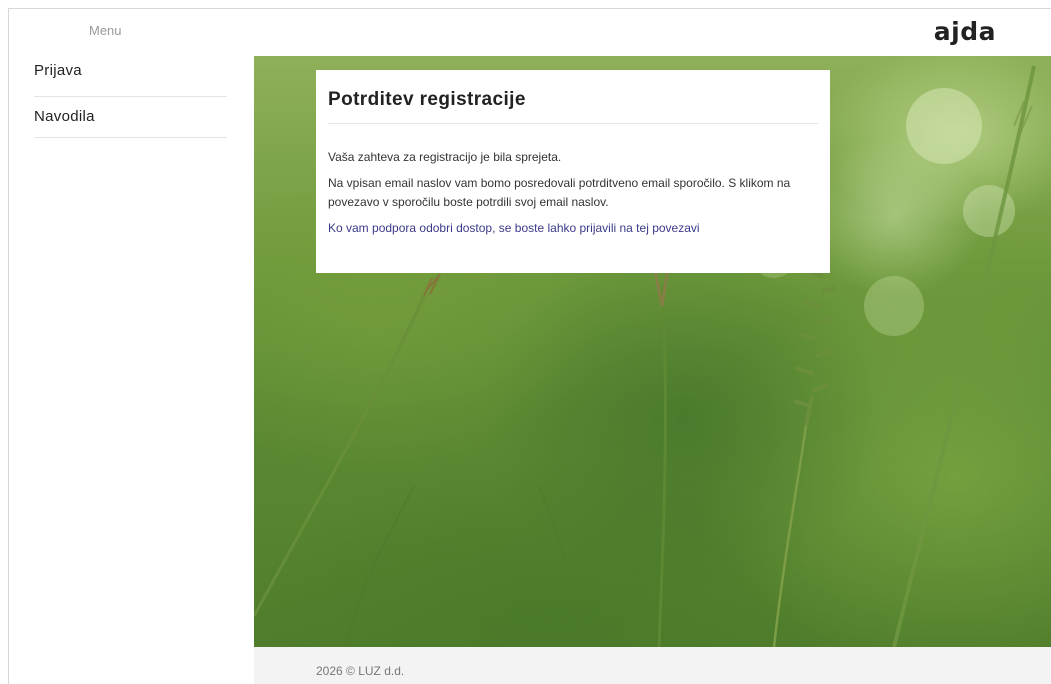 Image resolution: width=1051 pixels, height=684 pixels. I want to click on top-header: Menu ajda, so click(530, 32).